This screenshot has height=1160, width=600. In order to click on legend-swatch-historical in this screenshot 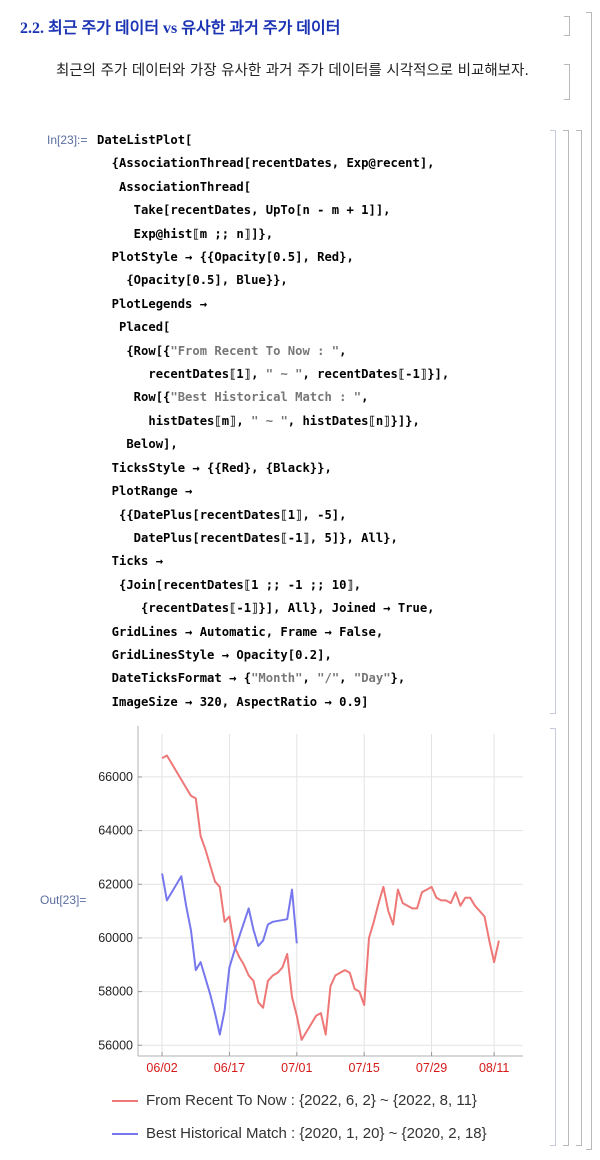, I will do `click(125, 1133)`.